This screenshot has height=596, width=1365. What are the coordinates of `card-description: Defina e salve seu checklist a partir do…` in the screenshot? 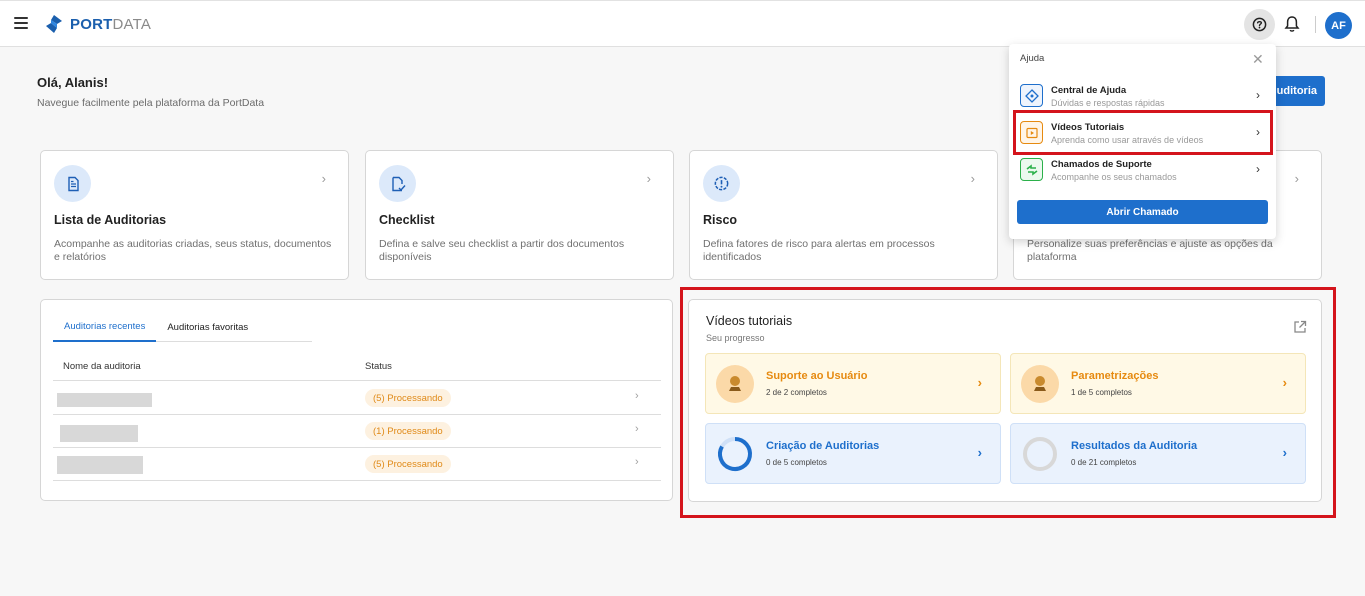 It's located at (502, 250).